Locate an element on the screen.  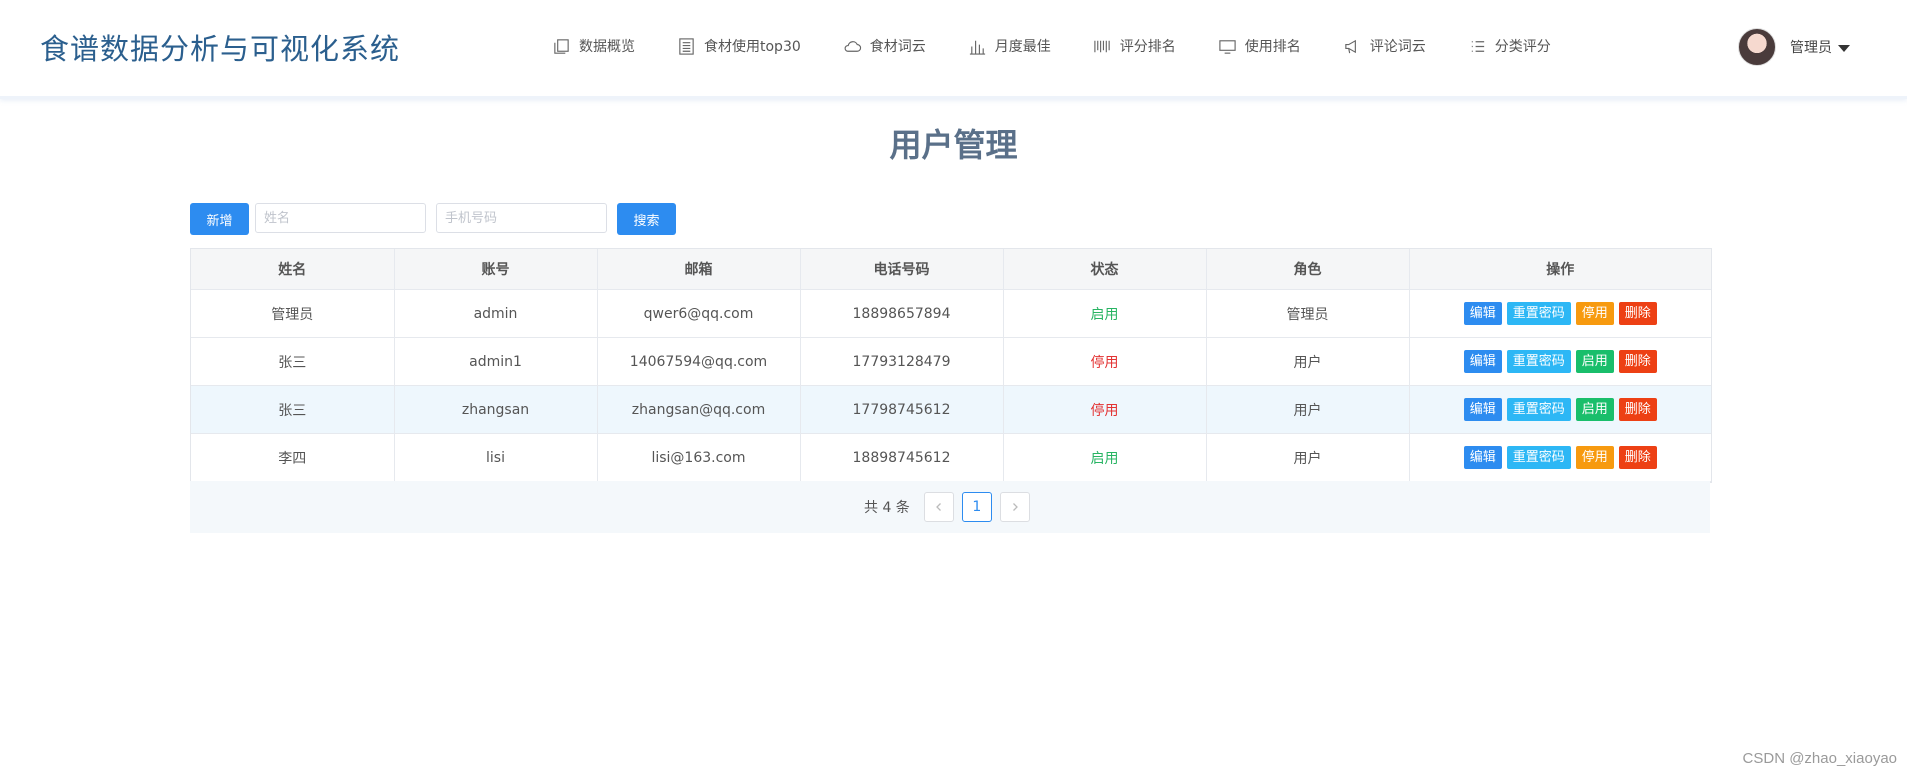
cell-role: 管理员 is located at coordinates (1308, 313).